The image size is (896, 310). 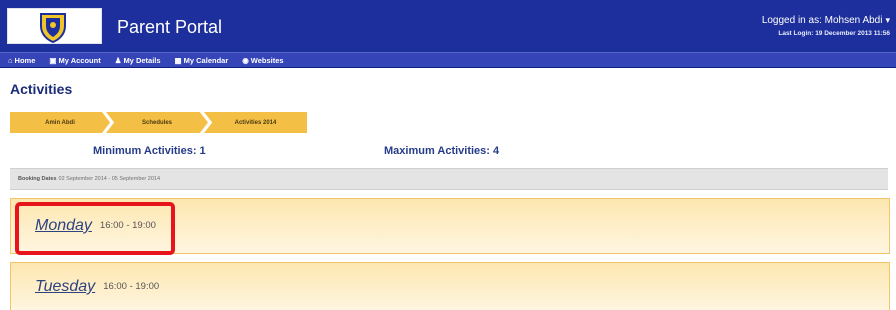 I want to click on chevron-down-icon: ▾, so click(x=887, y=20).